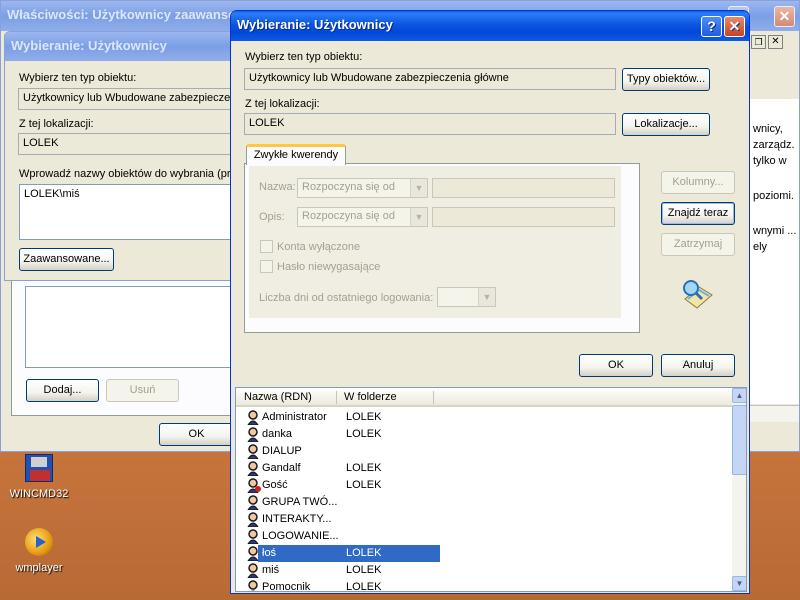  What do you see at coordinates (39, 551) in the screenshot?
I see `desktop-icon-wmplayer: wmplayer` at bounding box center [39, 551].